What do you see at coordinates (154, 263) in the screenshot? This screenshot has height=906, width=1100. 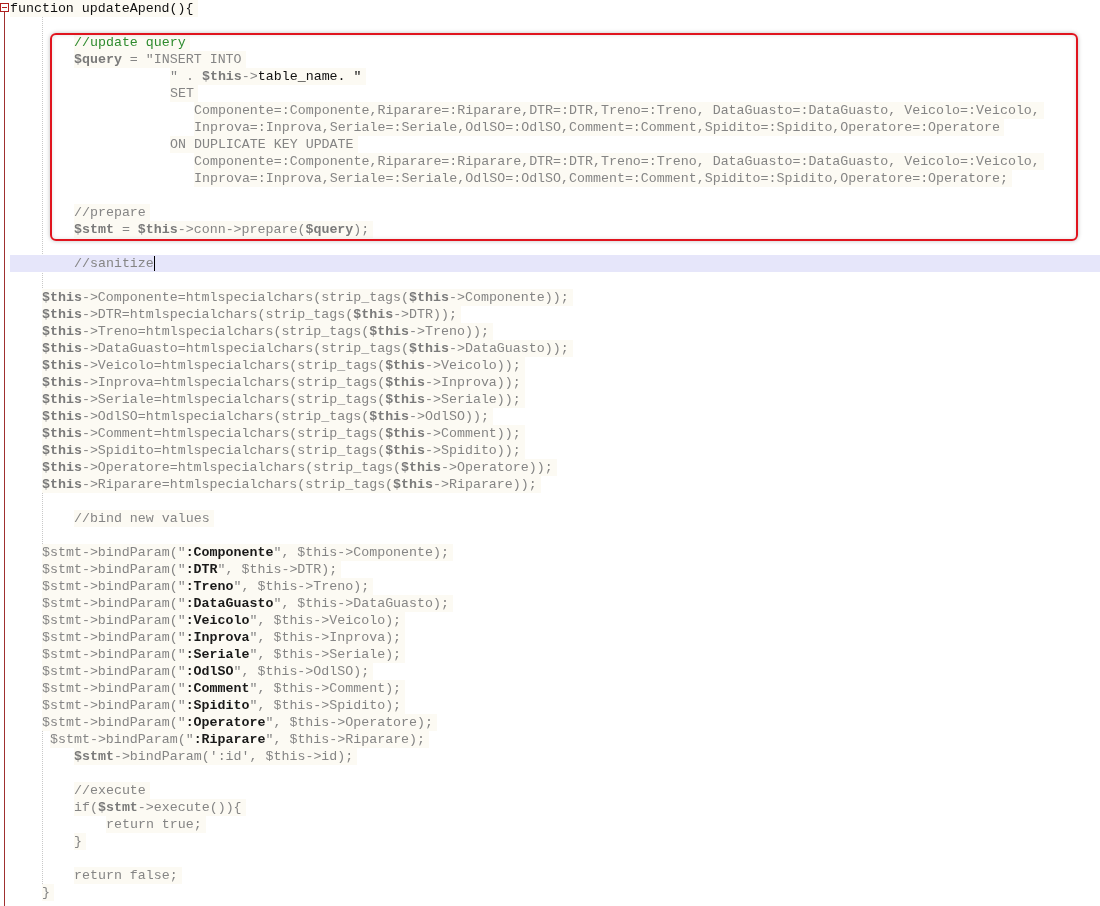 I see `text-cursor` at bounding box center [154, 263].